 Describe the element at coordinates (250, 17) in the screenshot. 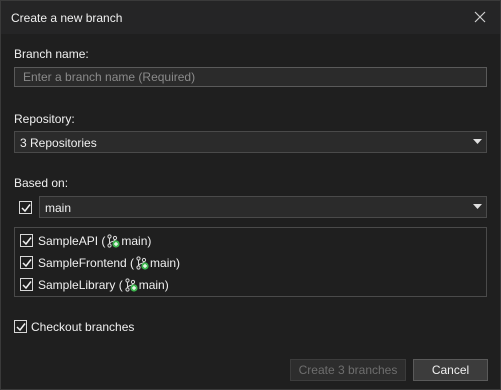

I see `title-bar: Create a new branch` at that location.